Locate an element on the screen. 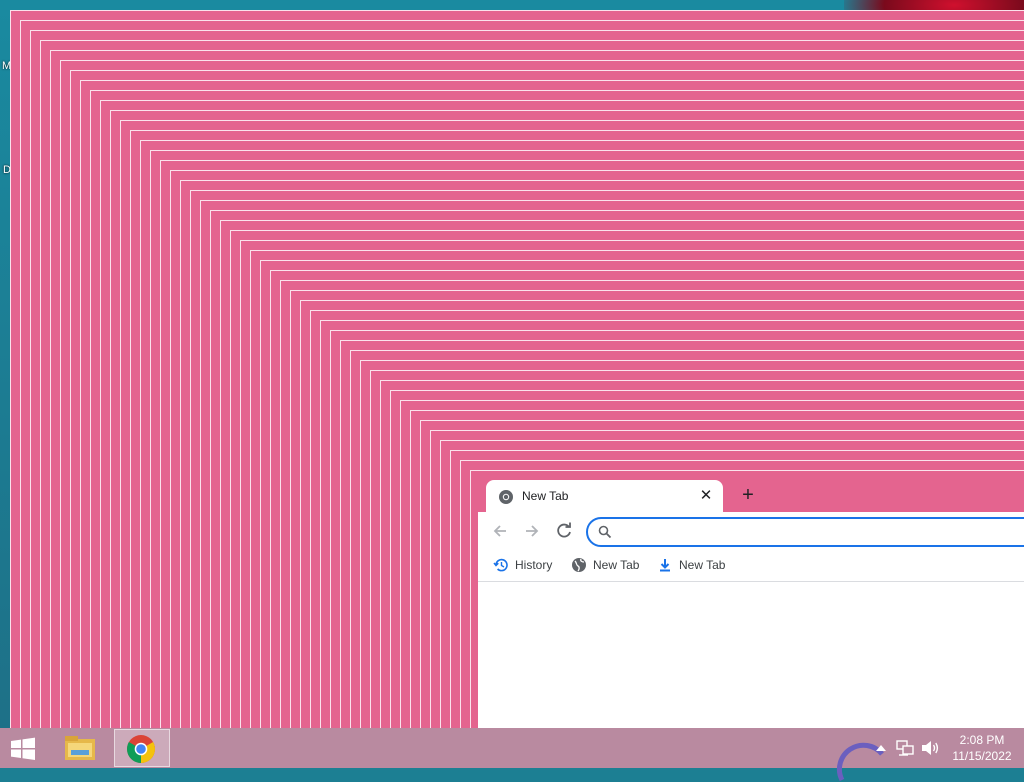  bookmarks-bar: History New Tab New Tab is located at coordinates (751, 565).